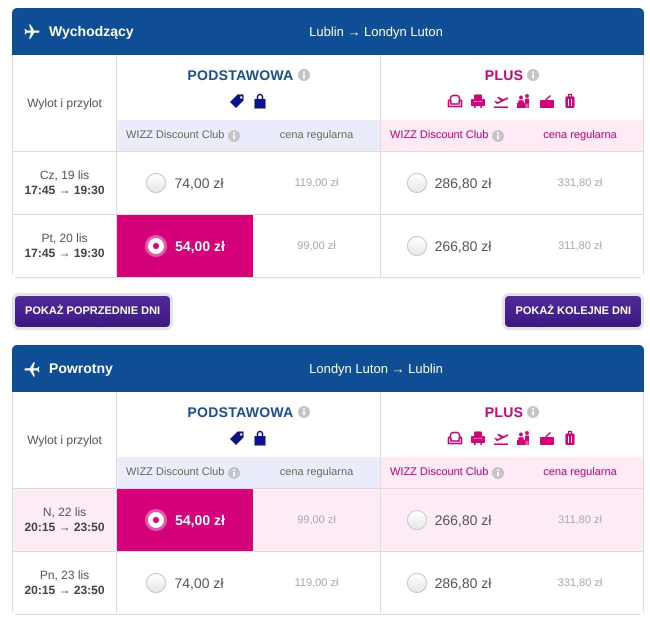 The image size is (650, 621). I want to click on day-navigation-button: POKAŻ KOLEJNE DNI, so click(573, 311).